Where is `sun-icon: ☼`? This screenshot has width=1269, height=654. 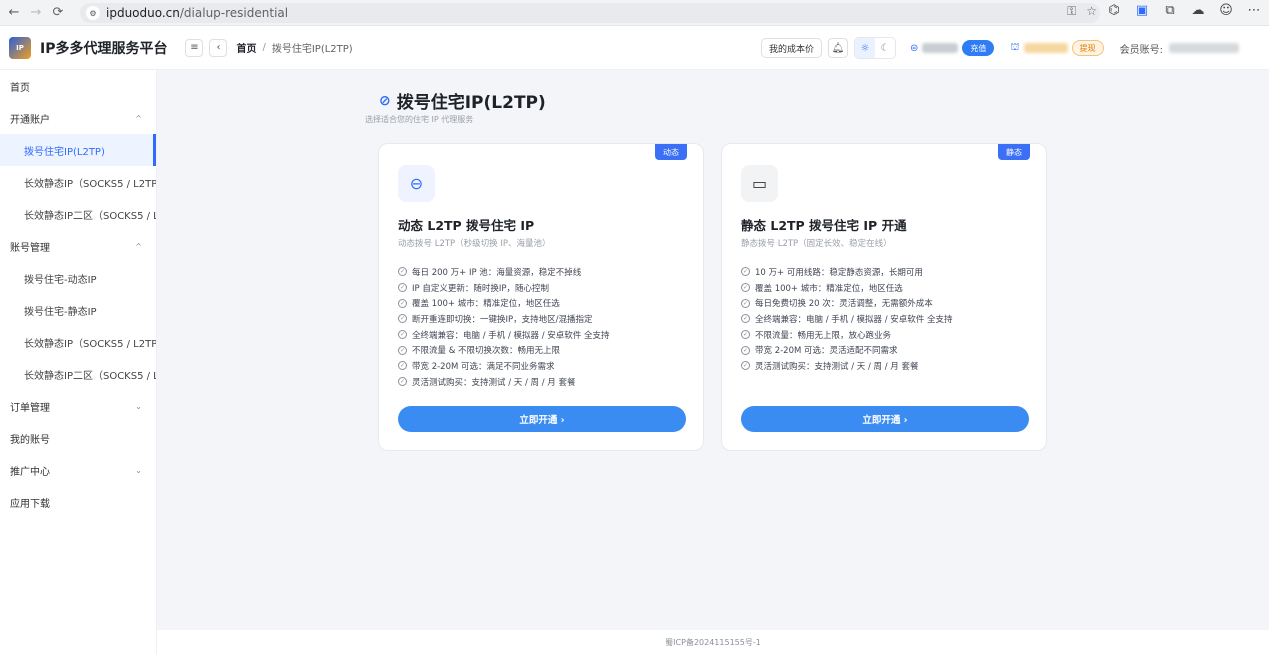
sun-icon: ☼ is located at coordinates (865, 48).